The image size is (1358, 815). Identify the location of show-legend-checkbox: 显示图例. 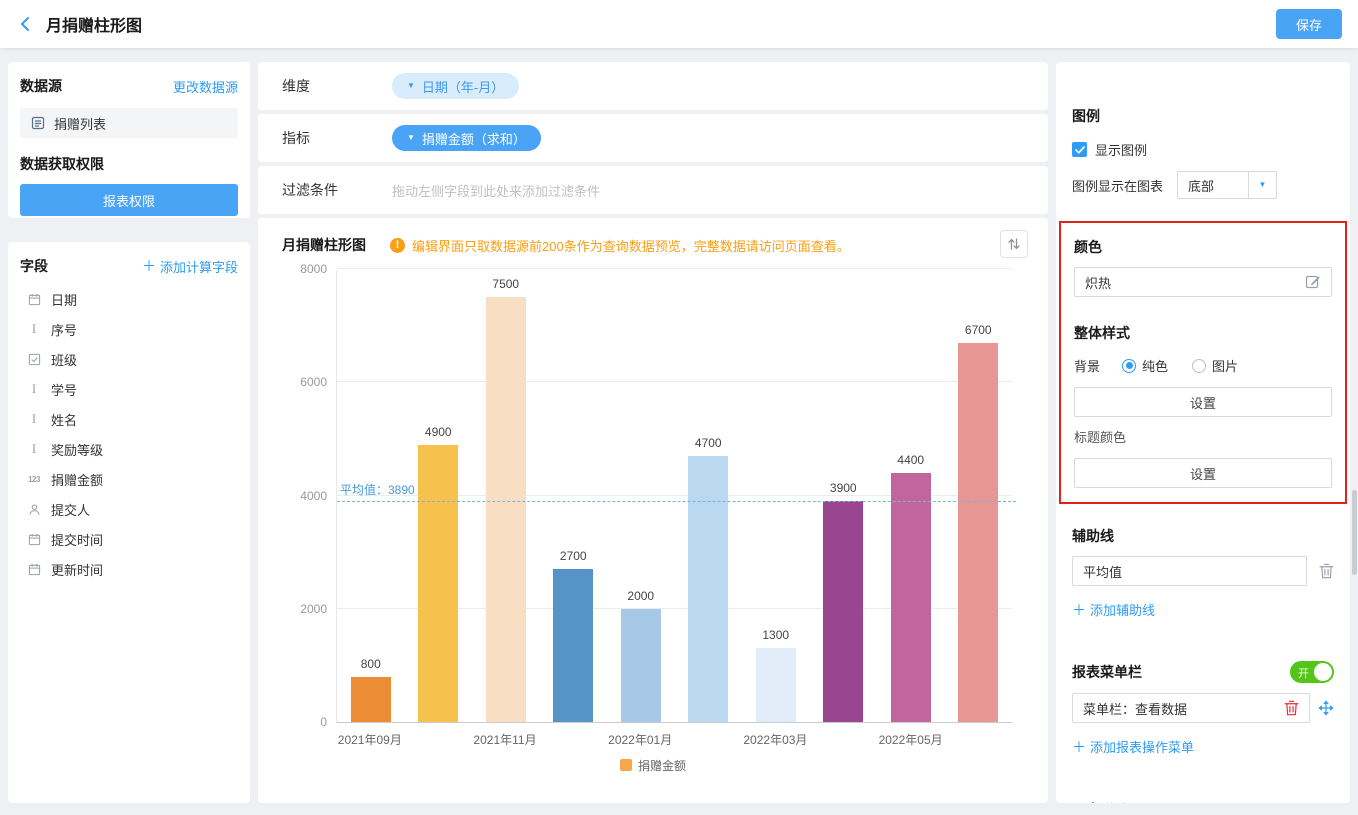
(1203, 149).